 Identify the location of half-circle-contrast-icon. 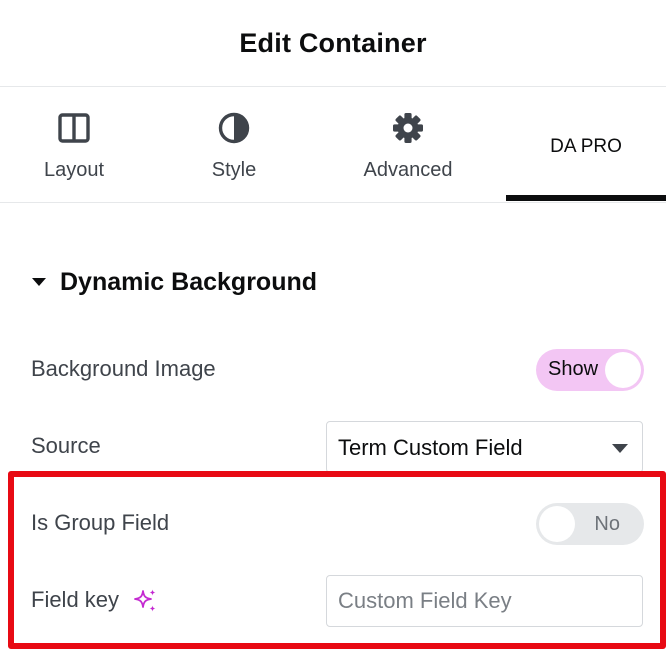
(234, 128).